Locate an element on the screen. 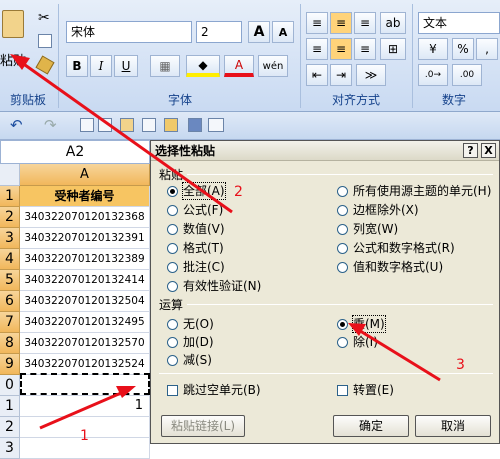 This screenshot has height=459, width=500. increase-decimal-icon: .0→ is located at coordinates (433, 75).